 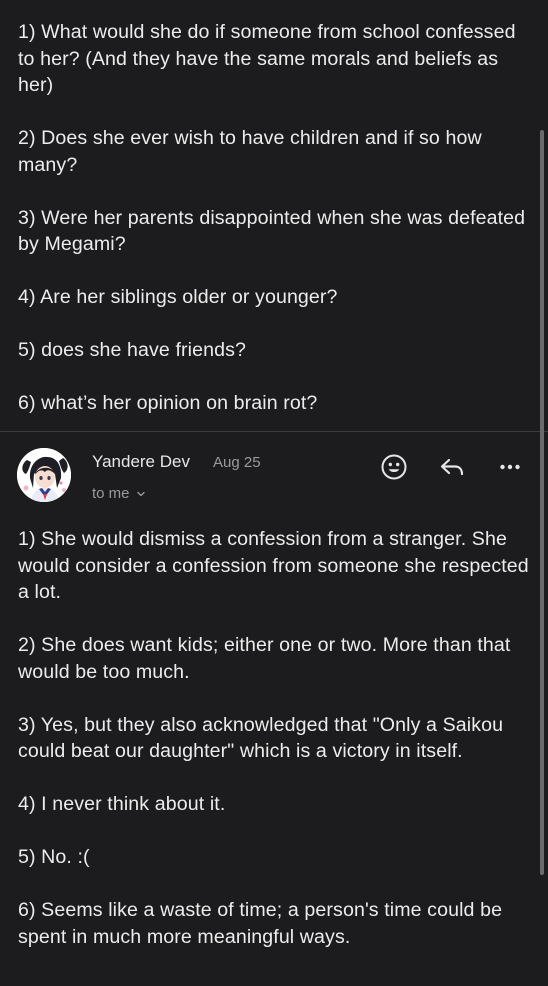 I want to click on sender-avatar, so click(x=44, y=475).